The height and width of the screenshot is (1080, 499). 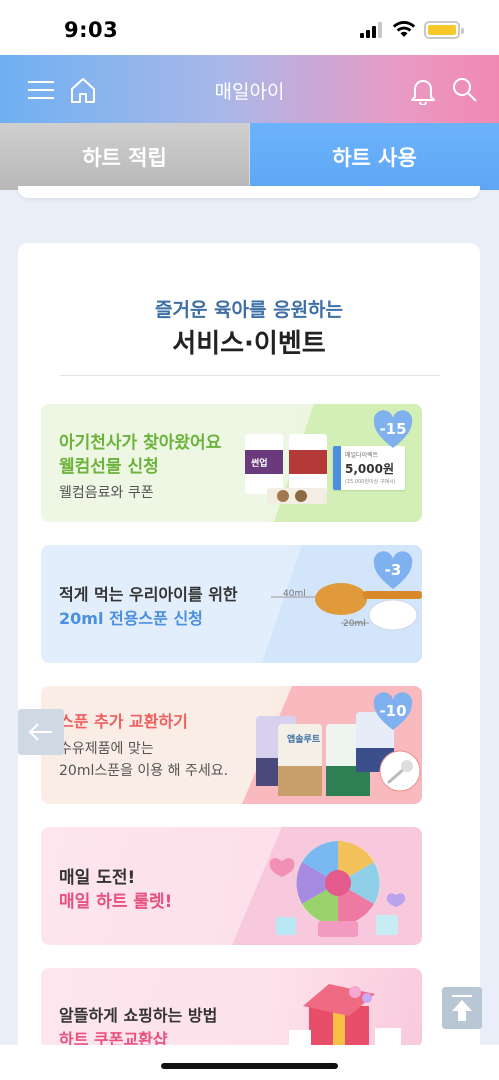 What do you see at coordinates (337, 889) in the screenshot?
I see `roulette-image` at bounding box center [337, 889].